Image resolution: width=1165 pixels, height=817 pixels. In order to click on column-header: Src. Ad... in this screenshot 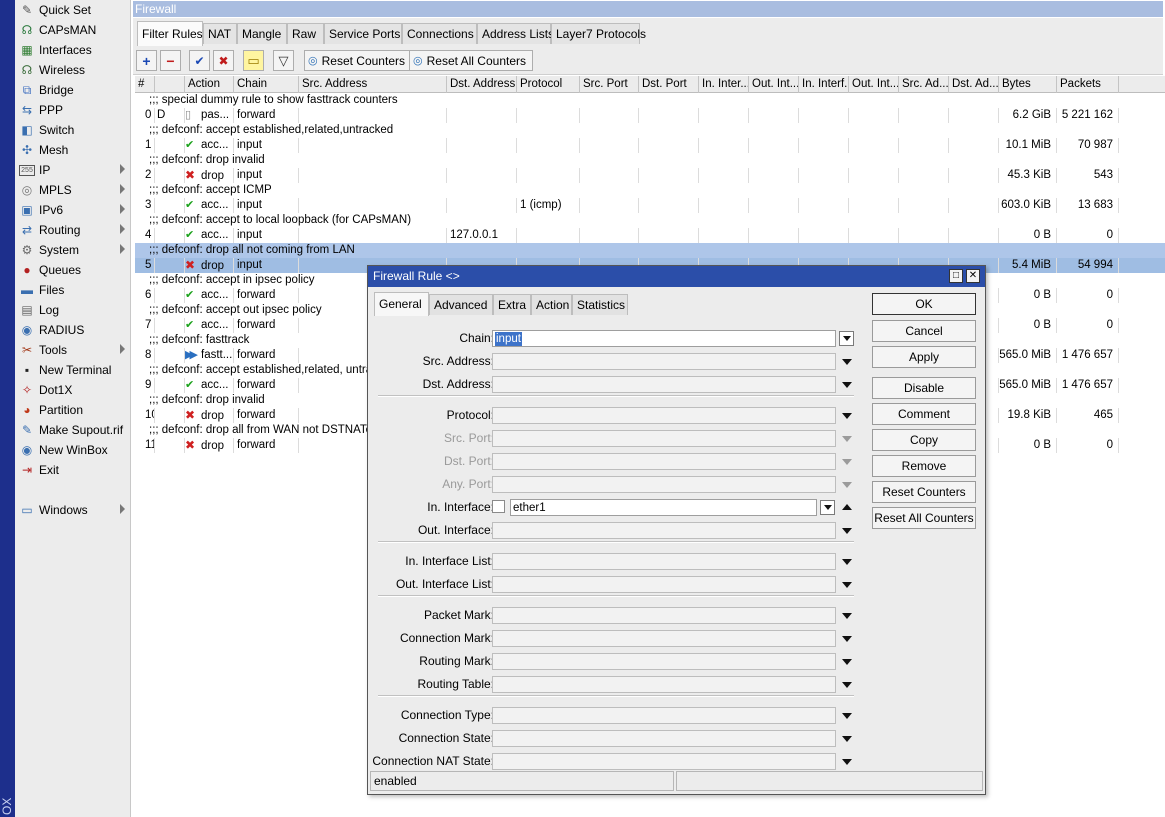, I will do `click(924, 84)`.